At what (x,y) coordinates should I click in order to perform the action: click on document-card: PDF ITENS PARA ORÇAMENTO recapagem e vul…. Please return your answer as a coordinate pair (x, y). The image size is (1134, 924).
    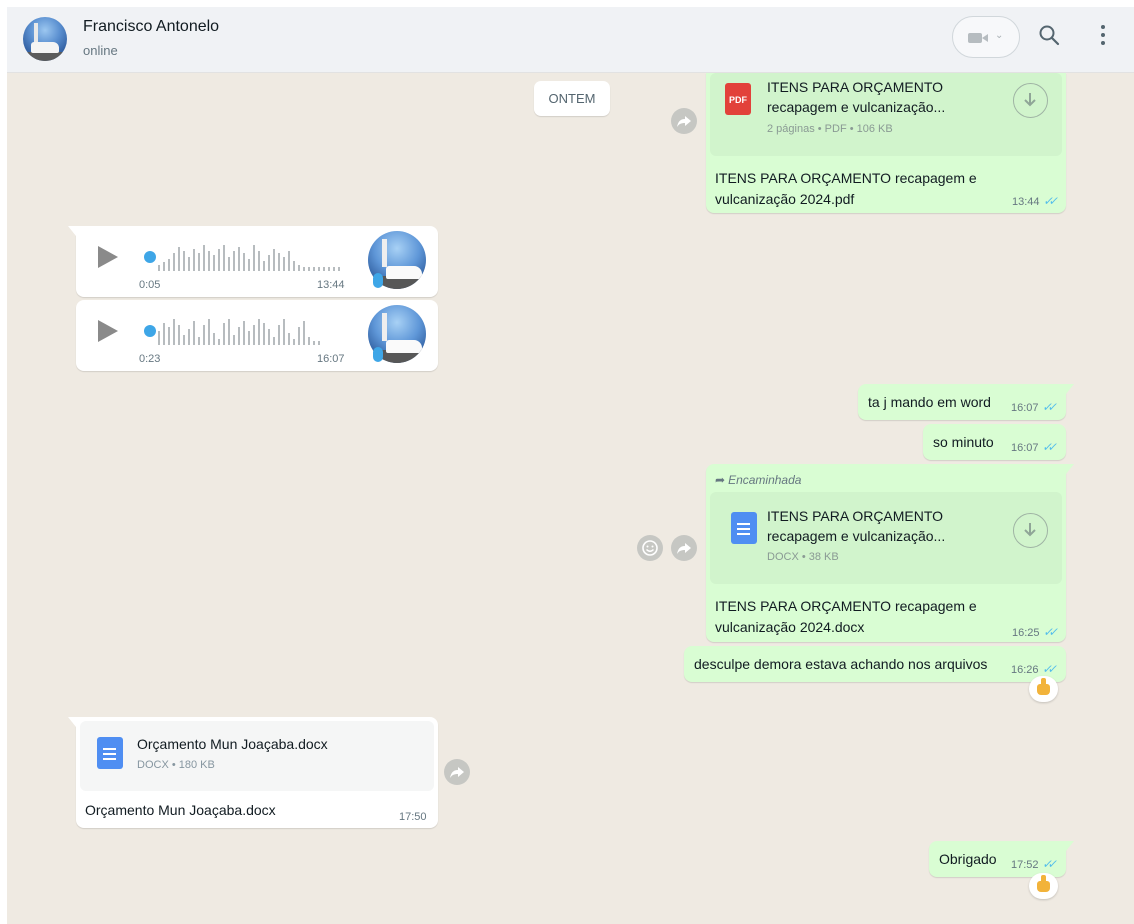
    Looking at the image, I should click on (886, 114).